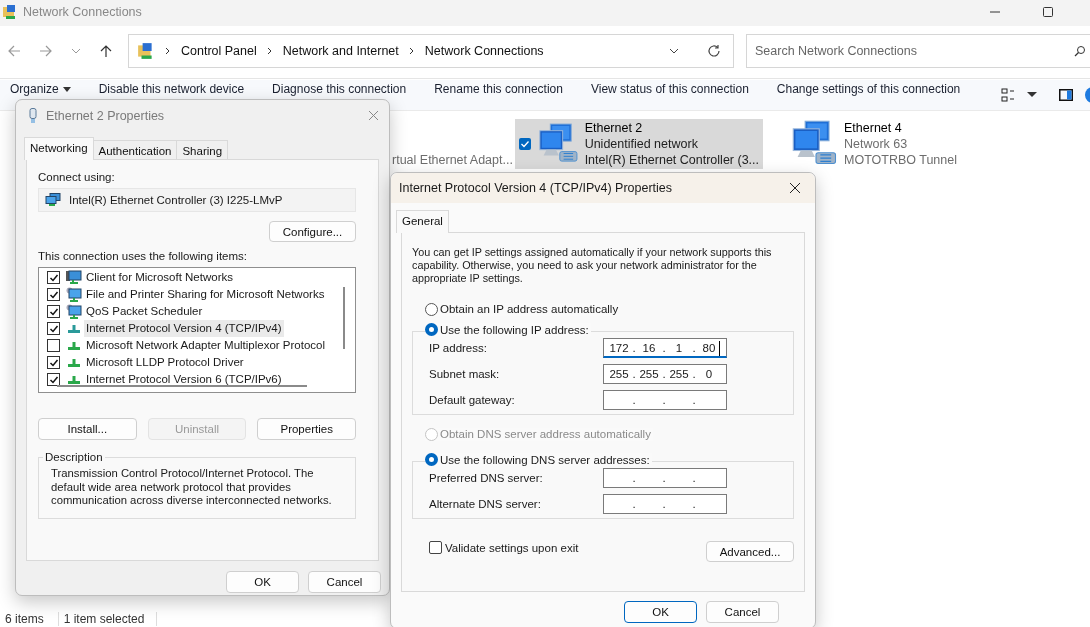  What do you see at coordinates (33, 115) in the screenshot?
I see `network-cable-icon` at bounding box center [33, 115].